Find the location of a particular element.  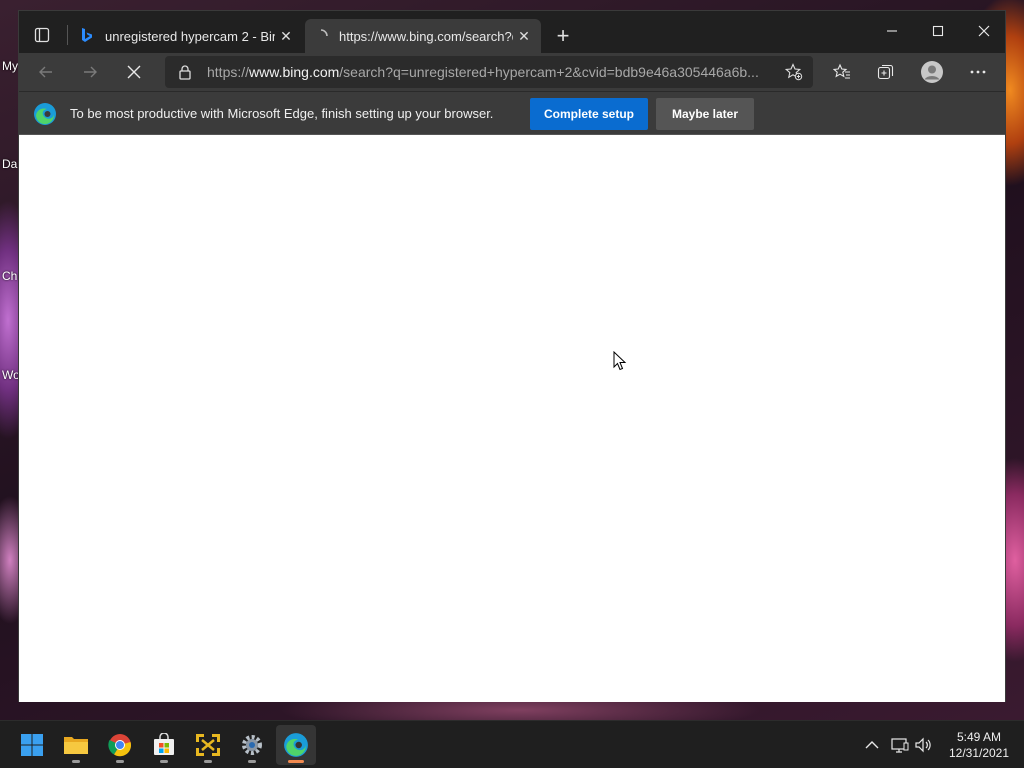

start-button is located at coordinates (32, 745).